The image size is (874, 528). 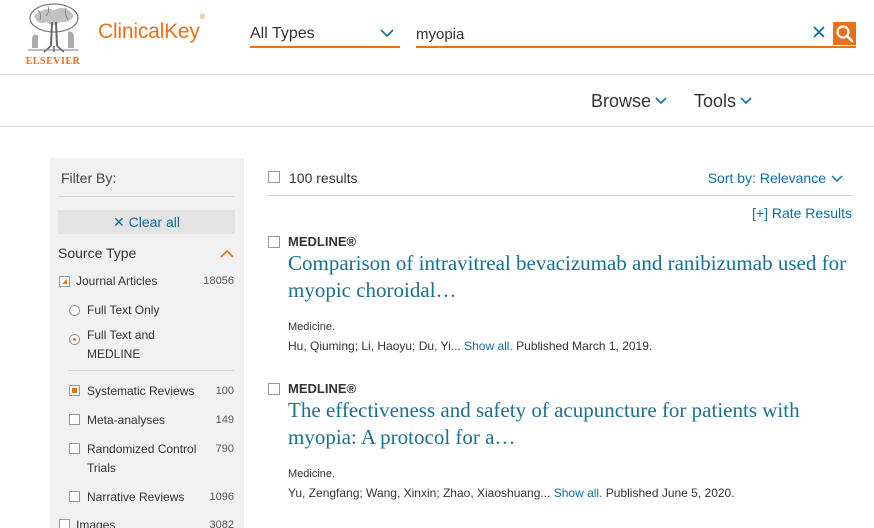 I want to click on filter-label: Systematic Reviews, so click(x=141, y=391).